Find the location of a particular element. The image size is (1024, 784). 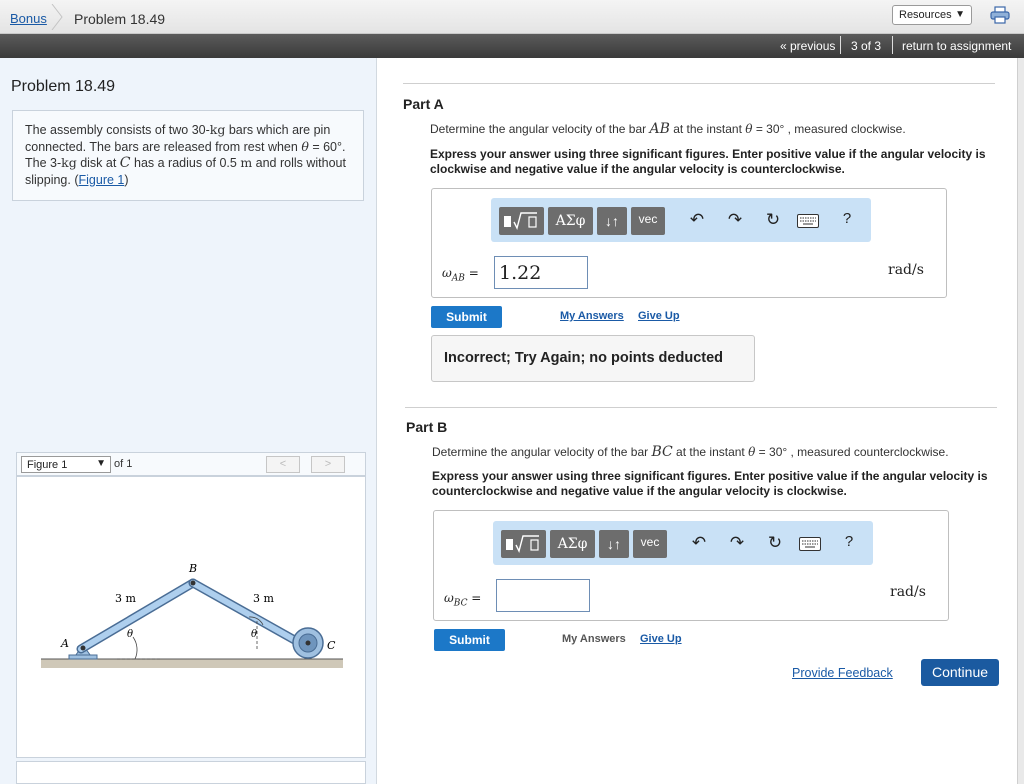

resources-dropdown: Resources ▼ is located at coordinates (932, 15).